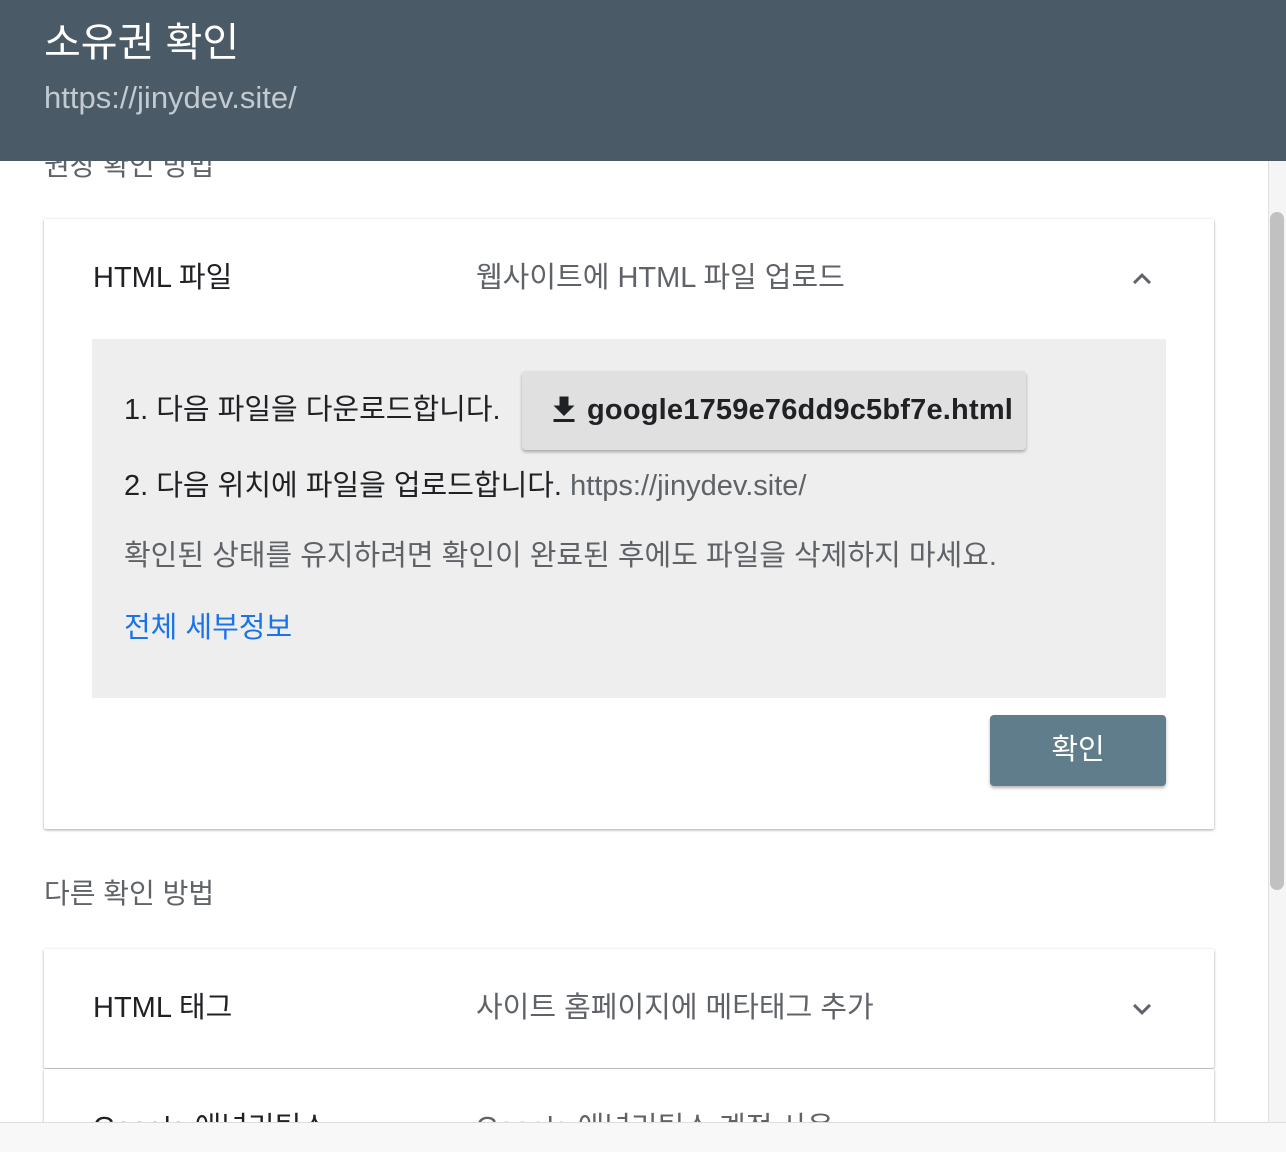 The width and height of the screenshot is (1286, 1152). I want to click on download-file-button: google1759e76dd9c5bf7e.html, so click(774, 410).